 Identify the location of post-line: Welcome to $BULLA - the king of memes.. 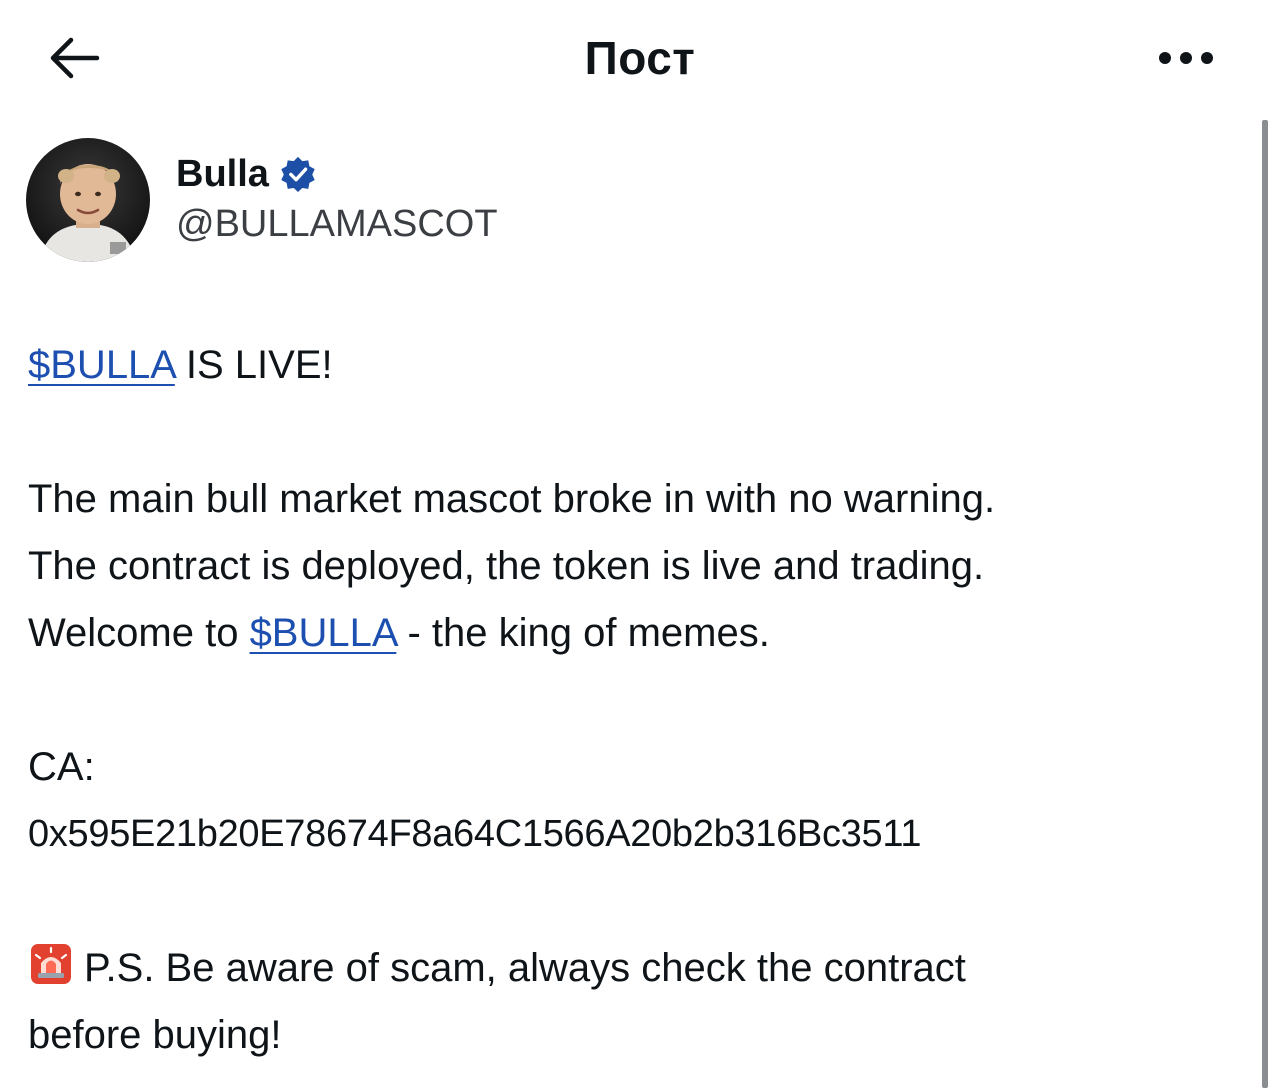
(628, 633).